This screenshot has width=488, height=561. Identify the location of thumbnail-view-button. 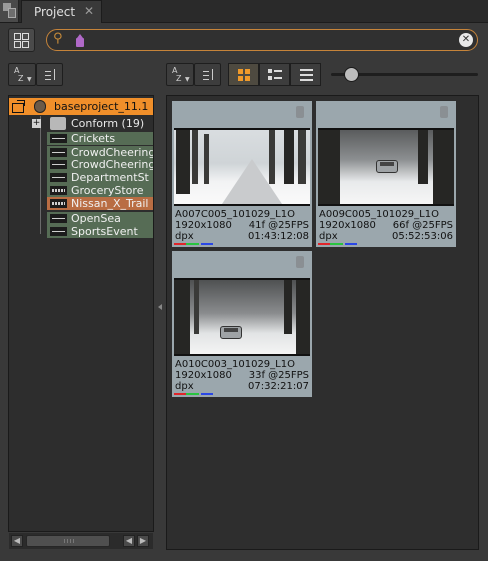
(243, 74).